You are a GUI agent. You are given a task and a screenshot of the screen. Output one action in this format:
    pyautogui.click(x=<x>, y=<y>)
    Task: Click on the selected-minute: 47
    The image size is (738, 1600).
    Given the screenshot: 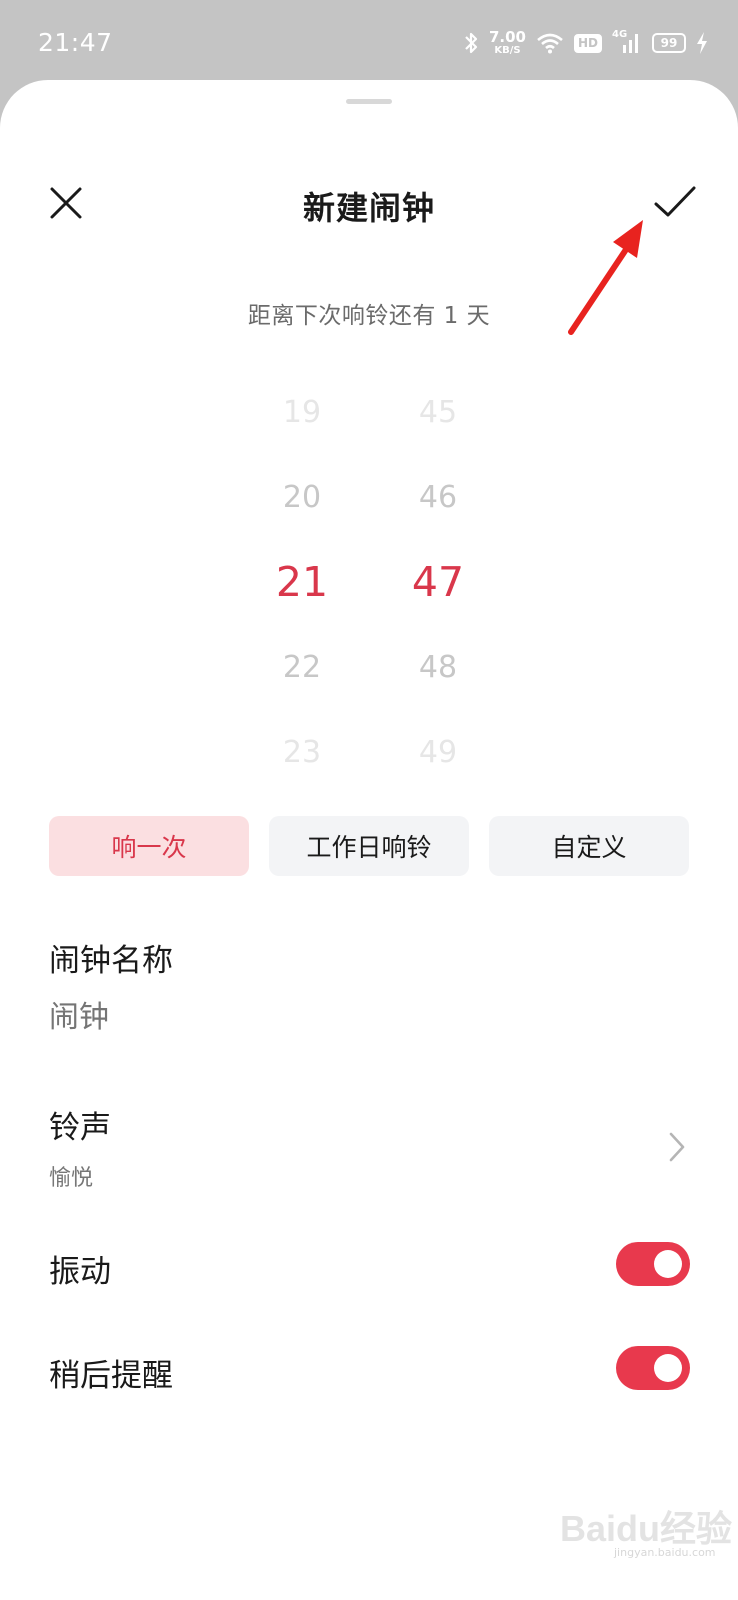 What is the action you would take?
    pyautogui.click(x=438, y=582)
    